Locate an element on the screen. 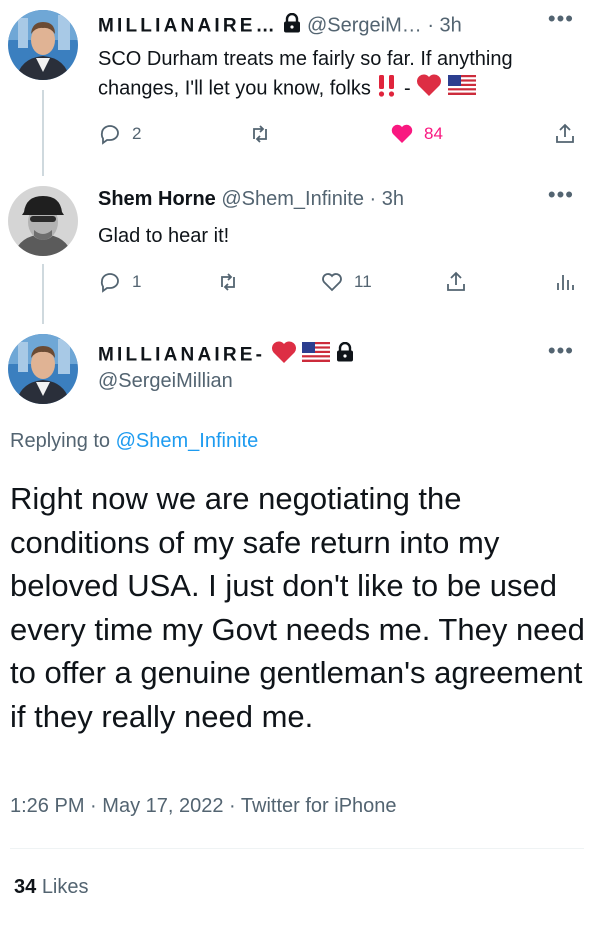 The height and width of the screenshot is (925, 594). handle: @SergeiMillian is located at coordinates (165, 381).